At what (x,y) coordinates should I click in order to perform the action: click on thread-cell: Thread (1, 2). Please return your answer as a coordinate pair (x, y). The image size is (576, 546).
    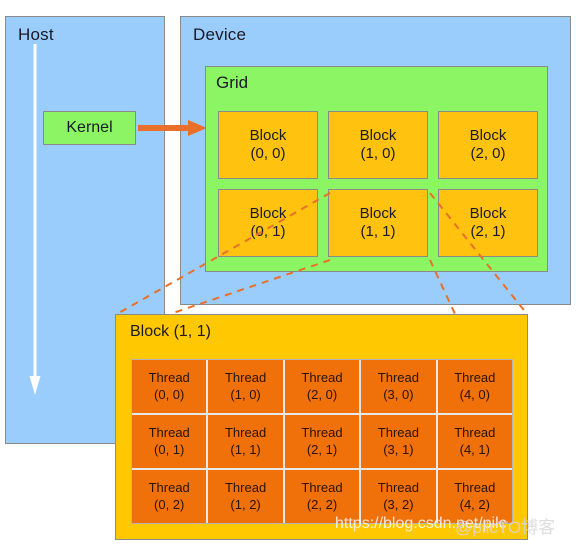
    Looking at the image, I should click on (245, 496).